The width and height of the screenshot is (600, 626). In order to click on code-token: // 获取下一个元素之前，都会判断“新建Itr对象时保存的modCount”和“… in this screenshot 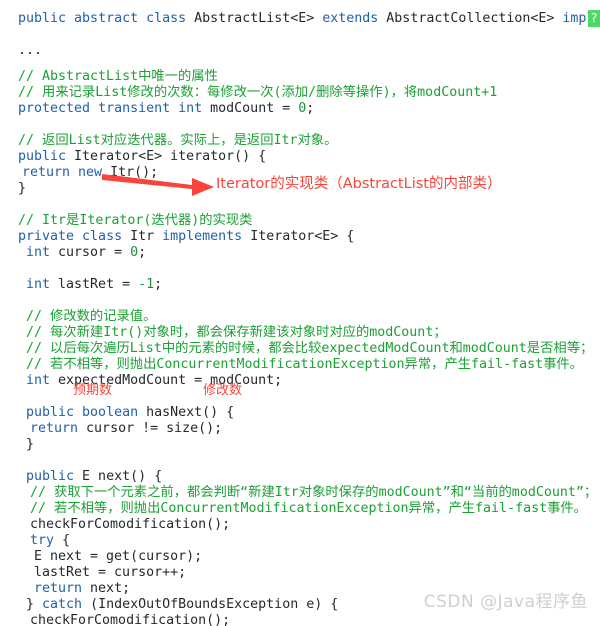, I will do `click(314, 492)`.